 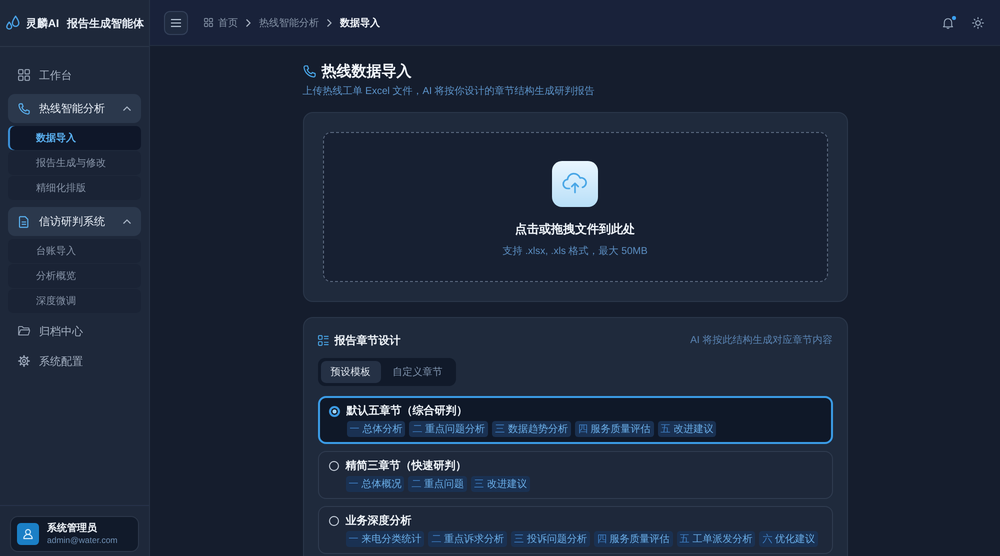 What do you see at coordinates (24, 361) in the screenshot?
I see `settings-icon` at bounding box center [24, 361].